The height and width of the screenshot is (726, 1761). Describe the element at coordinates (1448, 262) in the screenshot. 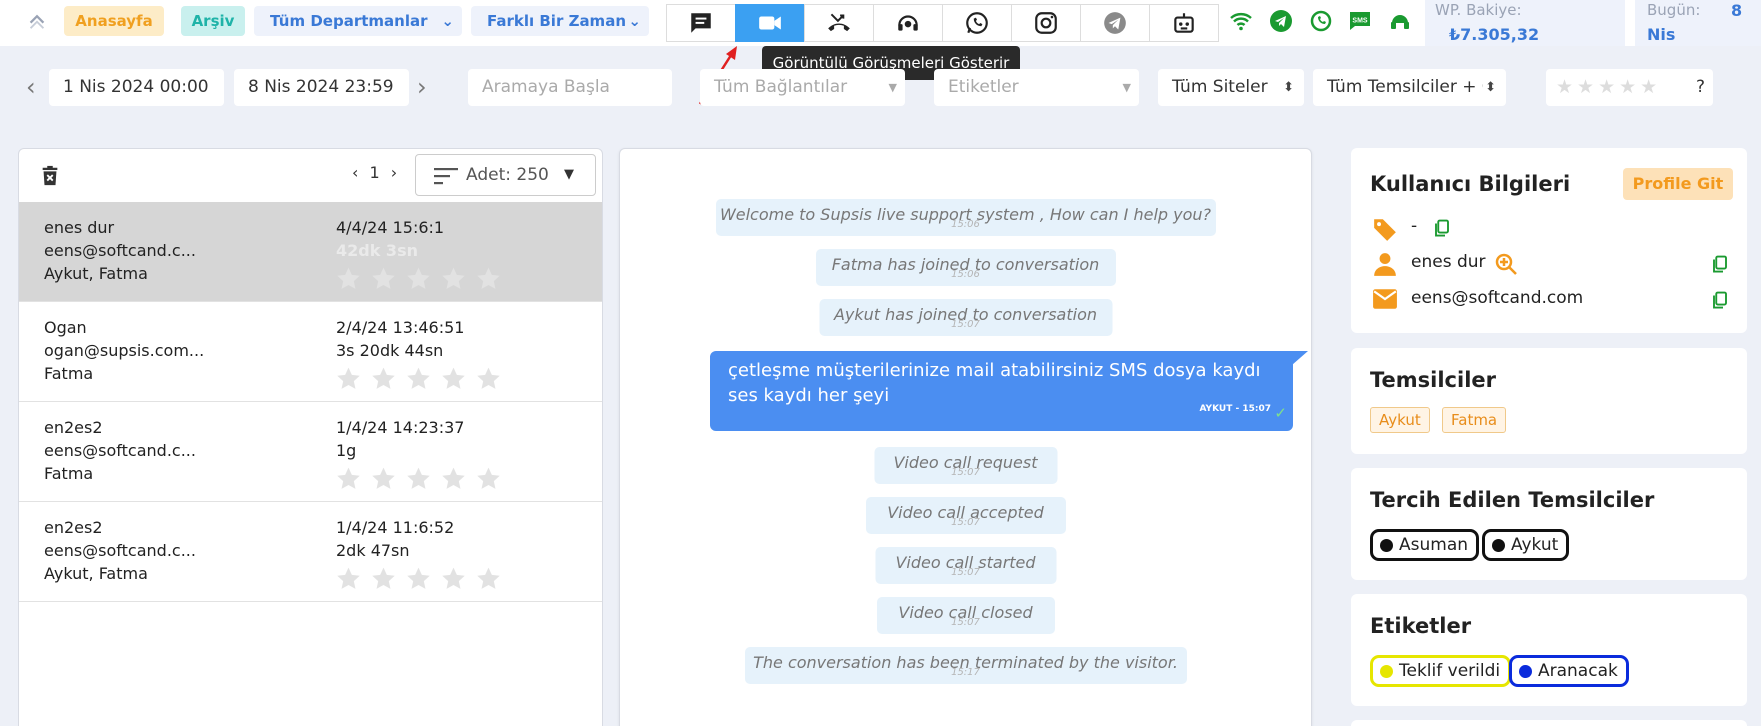

I see `user-name: enes dur` at that location.